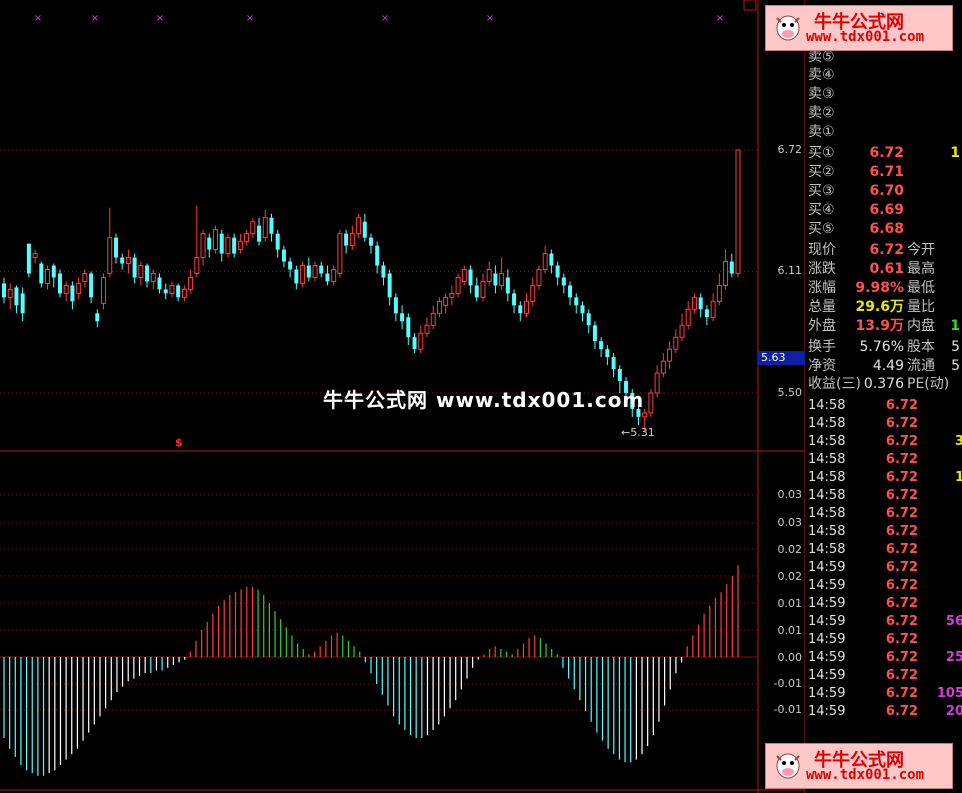 The width and height of the screenshot is (962, 793). I want to click on indicator-axis-label: 0.02, so click(790, 576).